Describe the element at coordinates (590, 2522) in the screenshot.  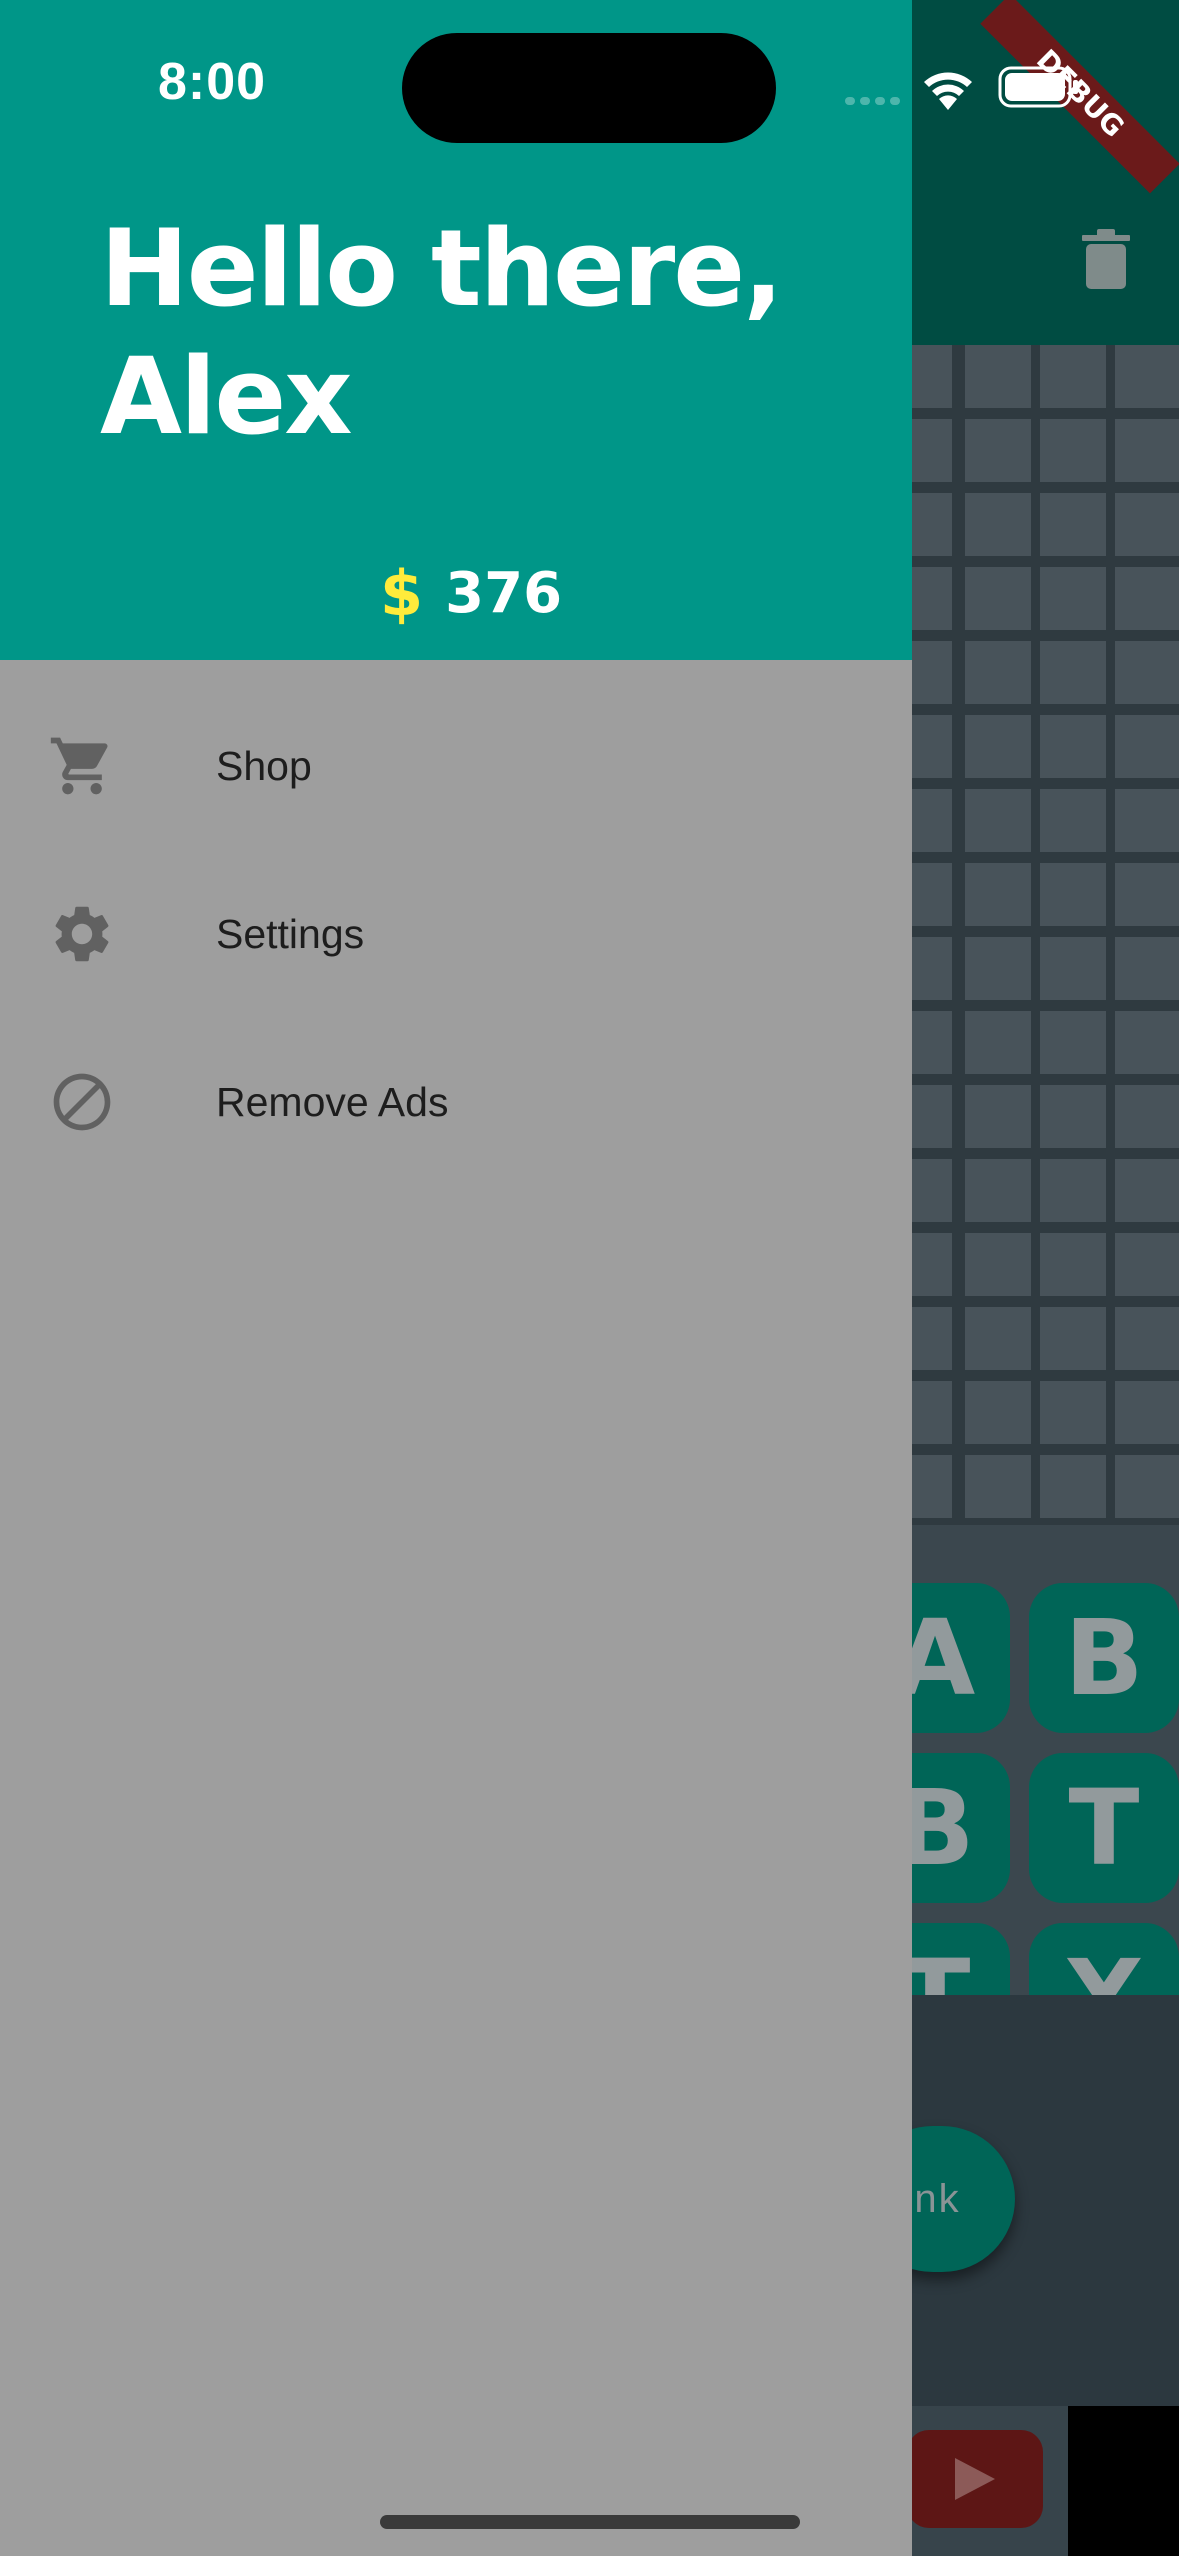
I see `home-indicator` at that location.